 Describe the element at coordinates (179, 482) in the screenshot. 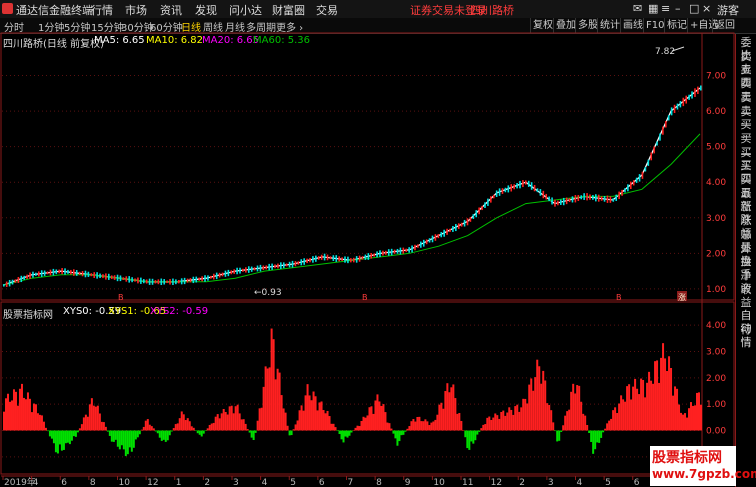

I see `time-axis-label: 1` at that location.